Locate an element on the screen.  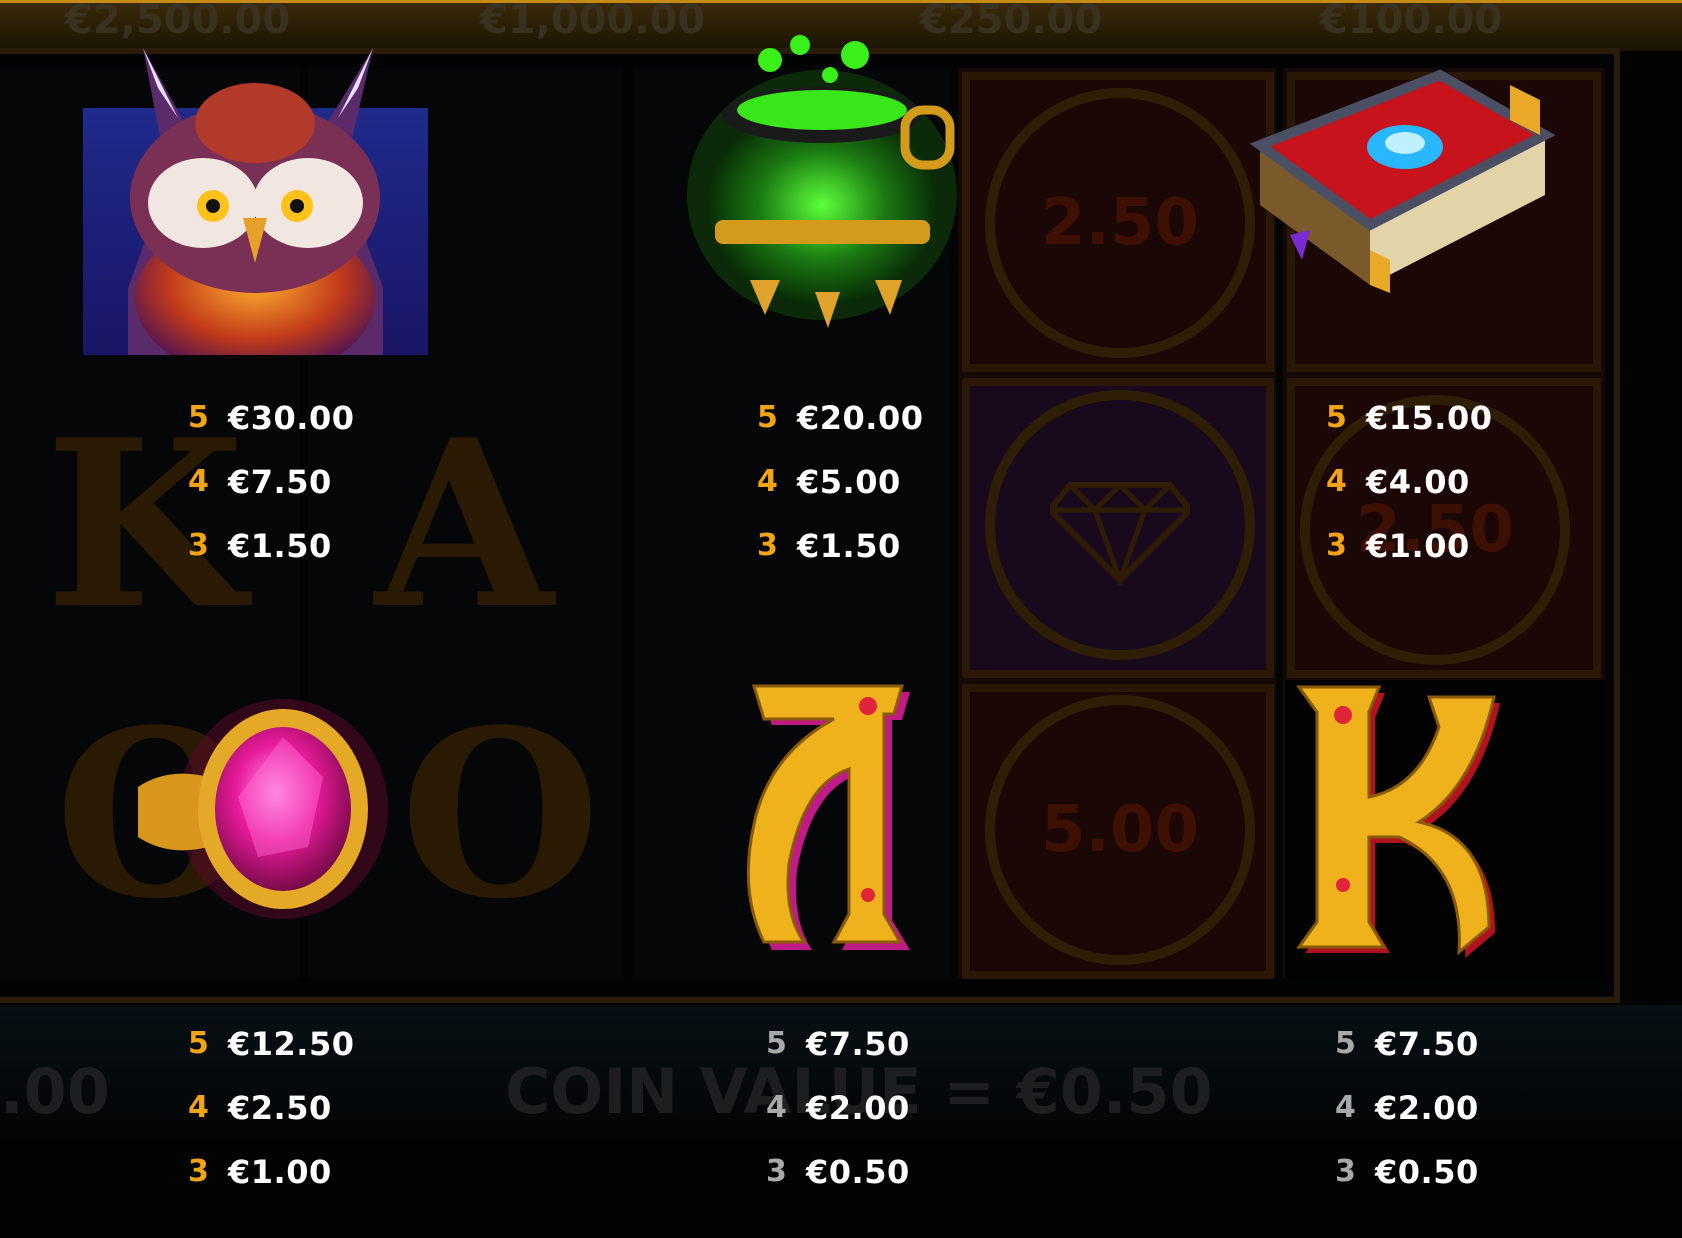
cauldron-icon is located at coordinates (822, 180).